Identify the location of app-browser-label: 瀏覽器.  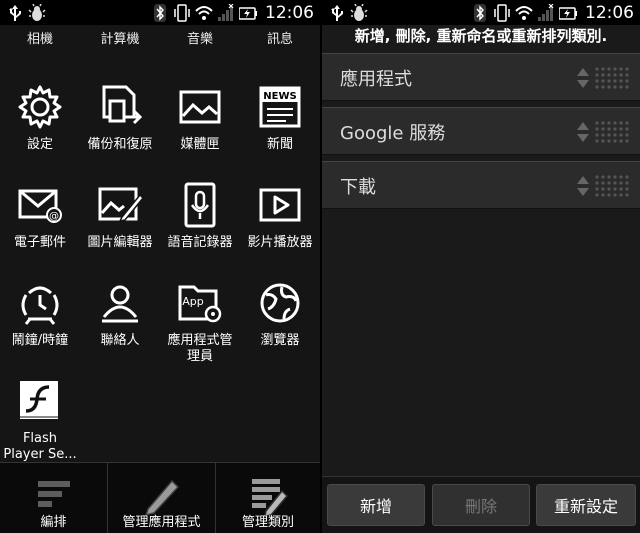
(280, 340).